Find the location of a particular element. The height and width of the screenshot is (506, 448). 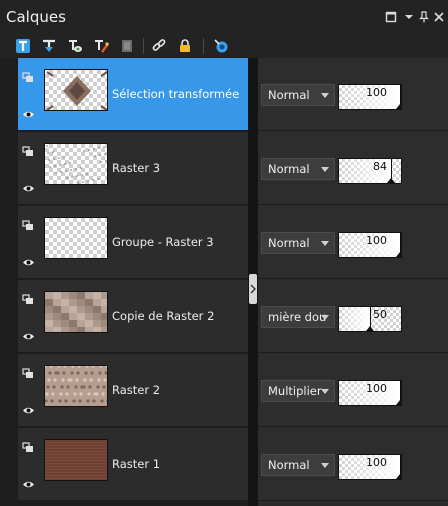

layer-row: Copie de Raster 2 is located at coordinates (133, 316).